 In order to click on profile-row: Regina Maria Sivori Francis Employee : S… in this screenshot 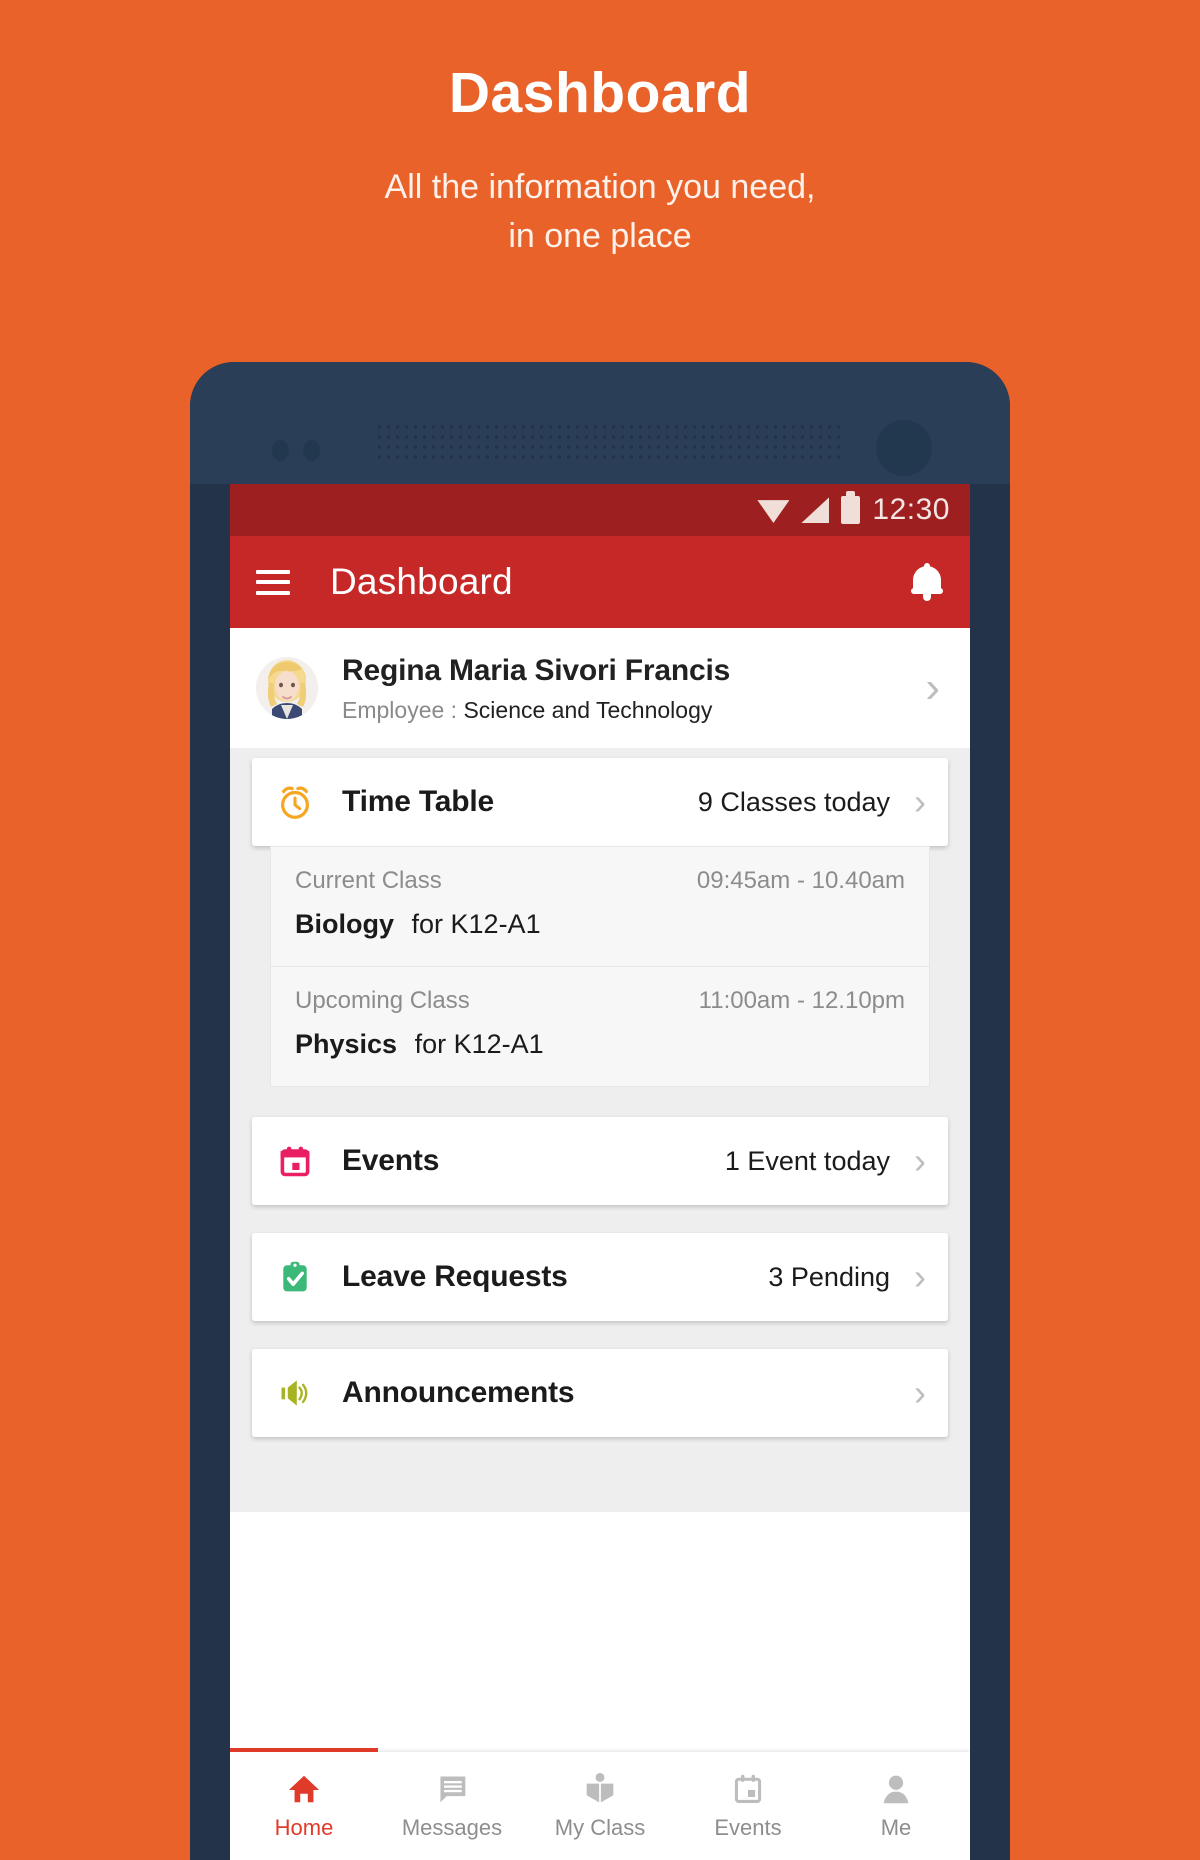, I will do `click(600, 688)`.